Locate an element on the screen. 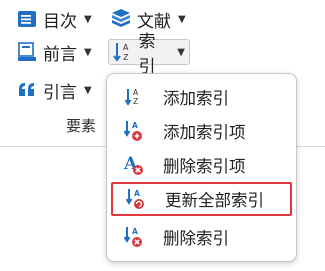 This screenshot has height=271, width=325. index-label: 索引 is located at coordinates (147, 54).